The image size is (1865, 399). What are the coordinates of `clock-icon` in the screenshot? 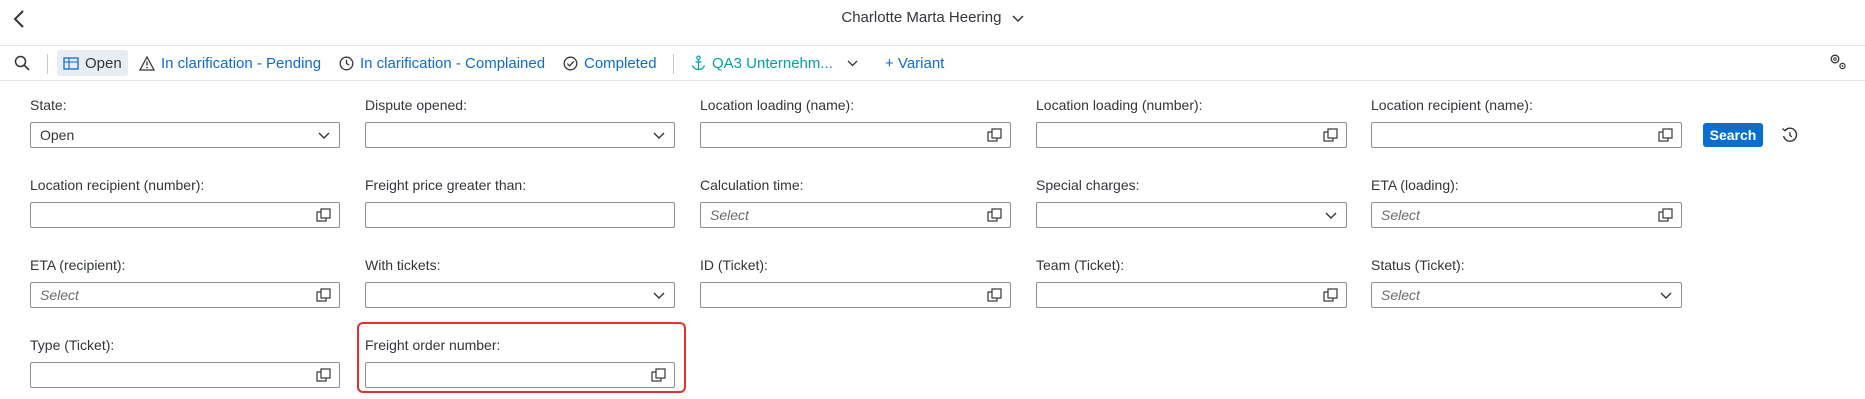 It's located at (346, 63).